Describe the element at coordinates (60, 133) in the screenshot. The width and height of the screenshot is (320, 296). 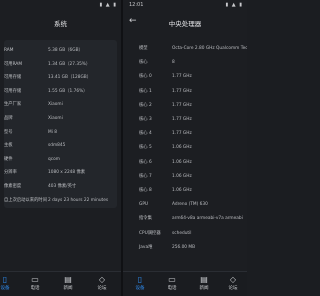
I see `info-row: 型号 Mi 8` at that location.